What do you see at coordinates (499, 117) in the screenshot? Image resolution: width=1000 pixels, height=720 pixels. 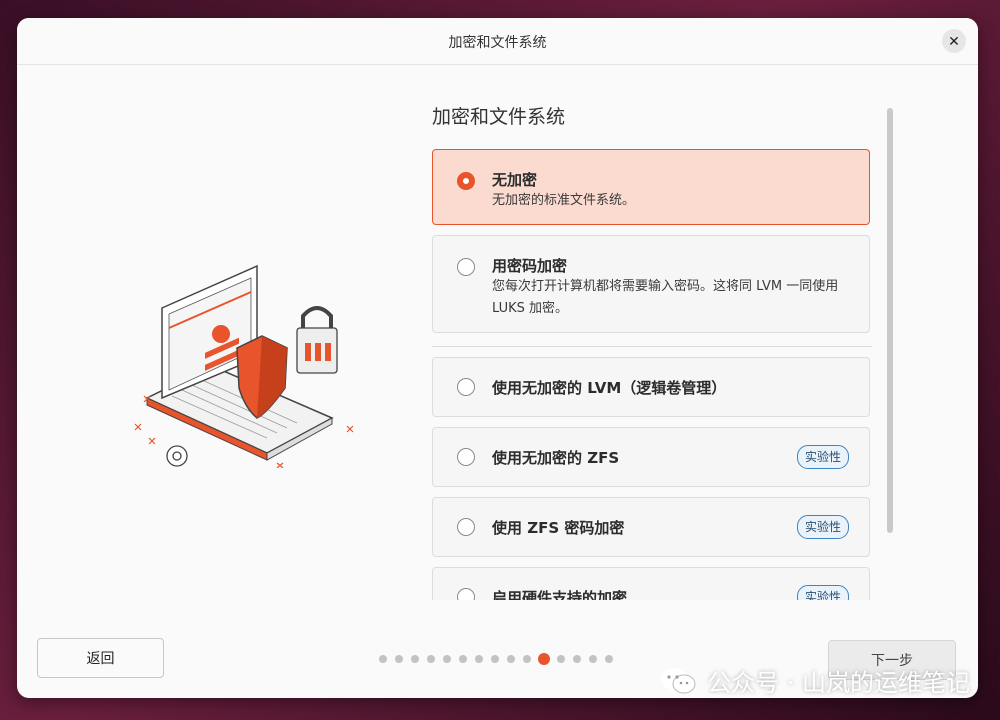 I see `page-heading: 加密和文件系统` at bounding box center [499, 117].